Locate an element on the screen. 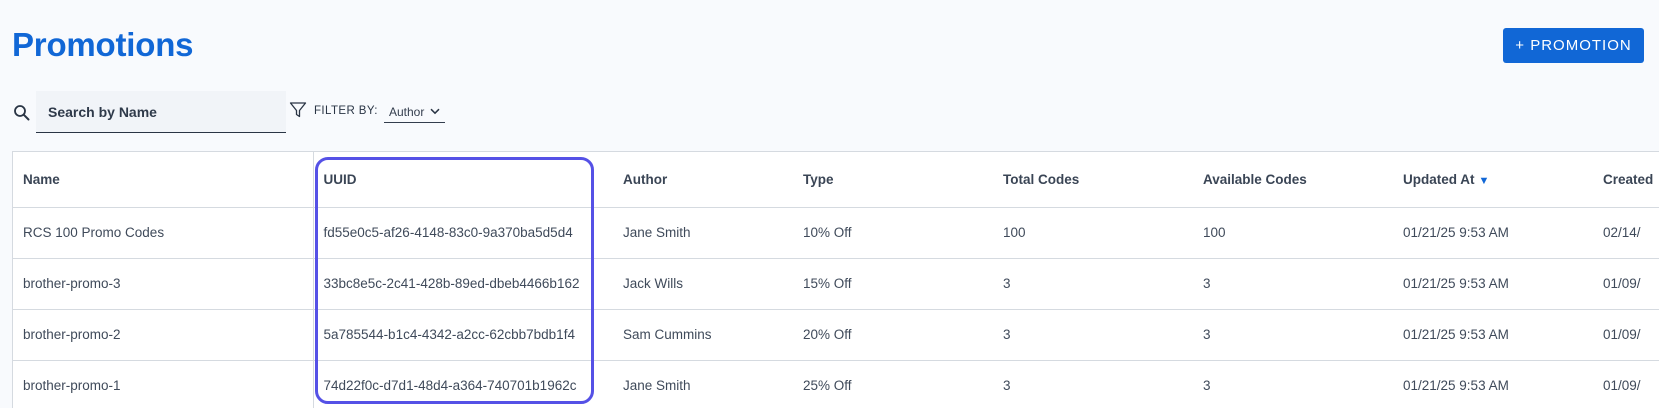 This screenshot has height=408, width=1659. column-header-created: Created is located at coordinates (1626, 180).